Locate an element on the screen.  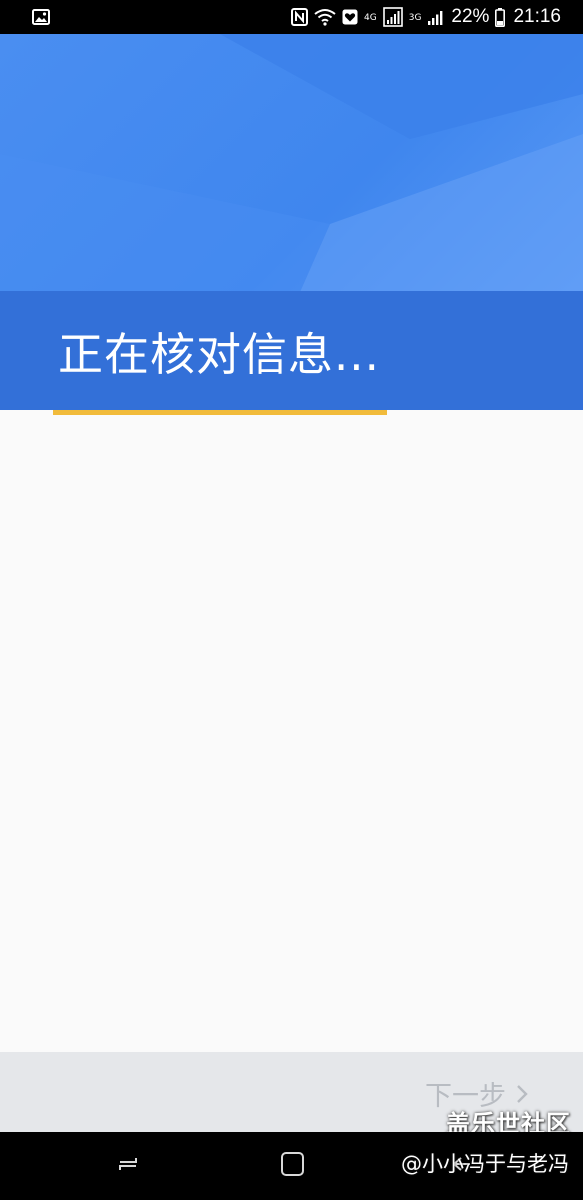
watermark-user: @小小冯于与老冯 is located at coordinates (485, 1164).